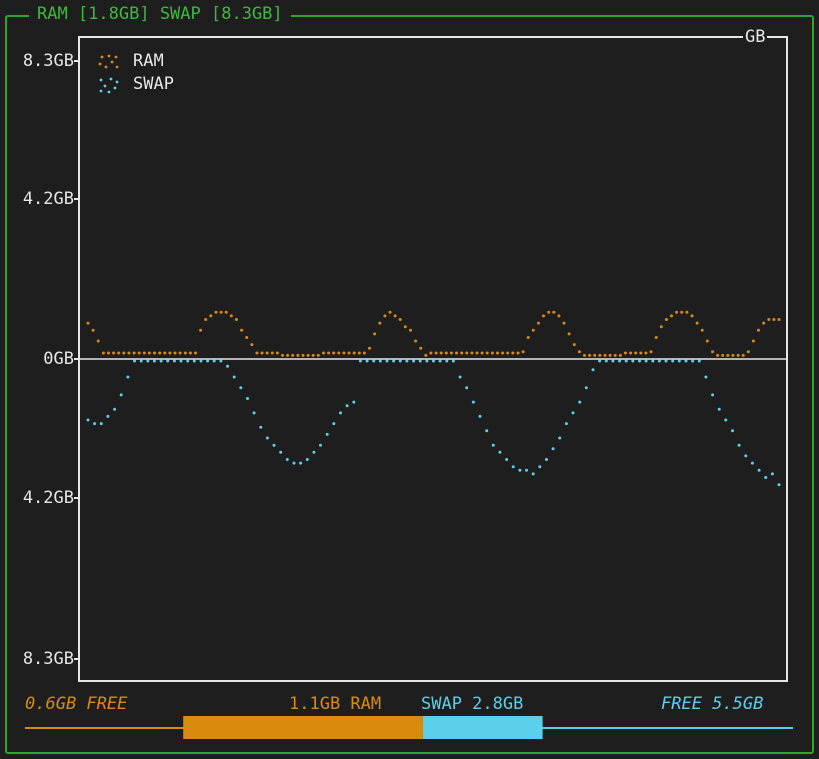  I want to click on swap-used-label: SWAP 2.8GB, so click(472, 704).